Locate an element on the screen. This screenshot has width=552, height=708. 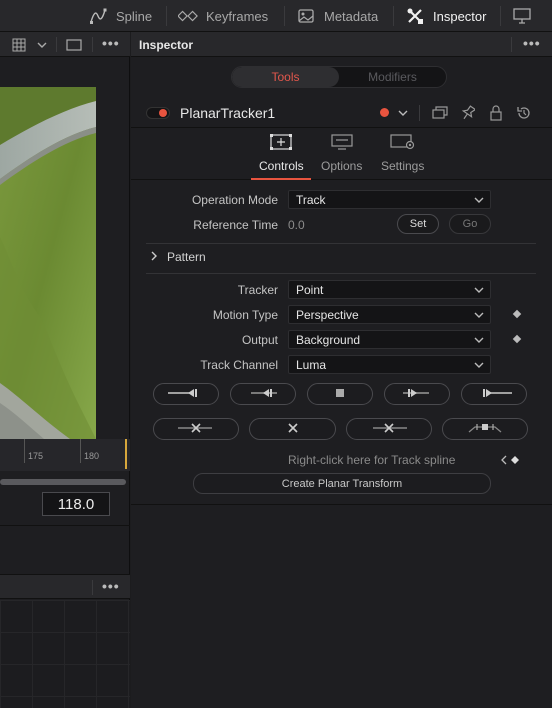
chevron-right-icon is located at coordinates (154, 257).